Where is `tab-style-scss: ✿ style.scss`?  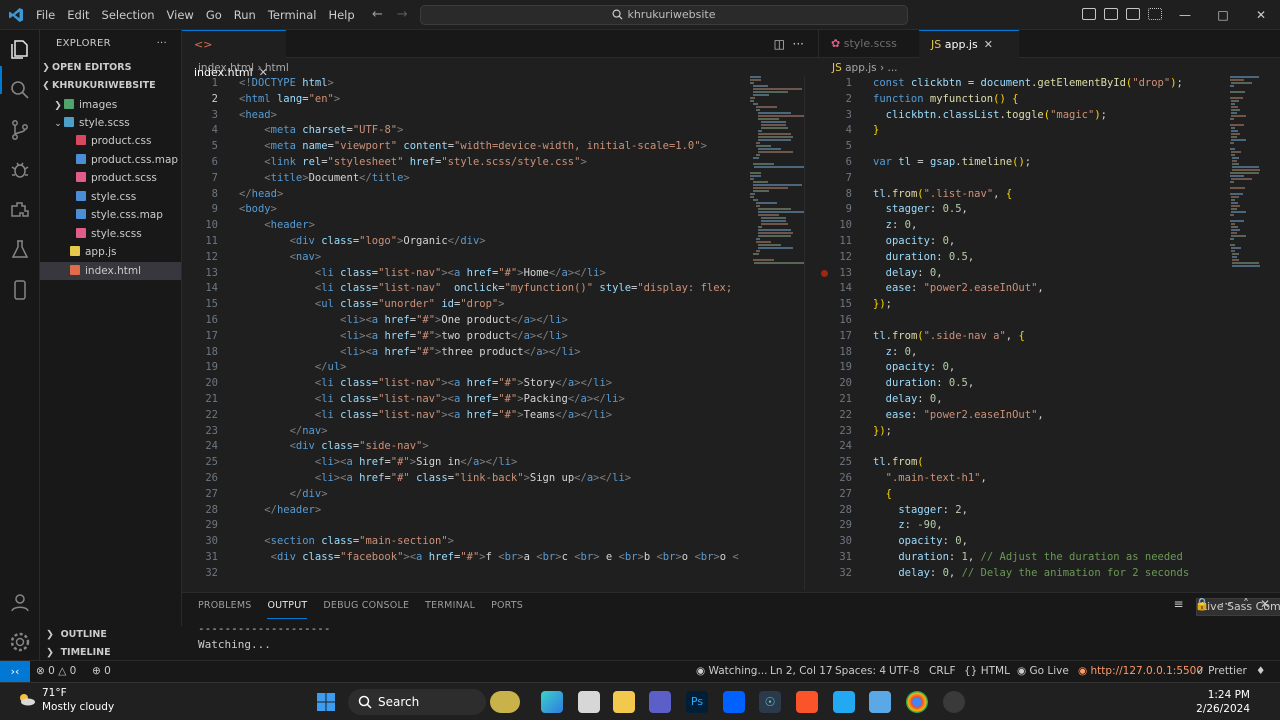
tab-style-scss: ✿ style.scss is located at coordinates (869, 44).